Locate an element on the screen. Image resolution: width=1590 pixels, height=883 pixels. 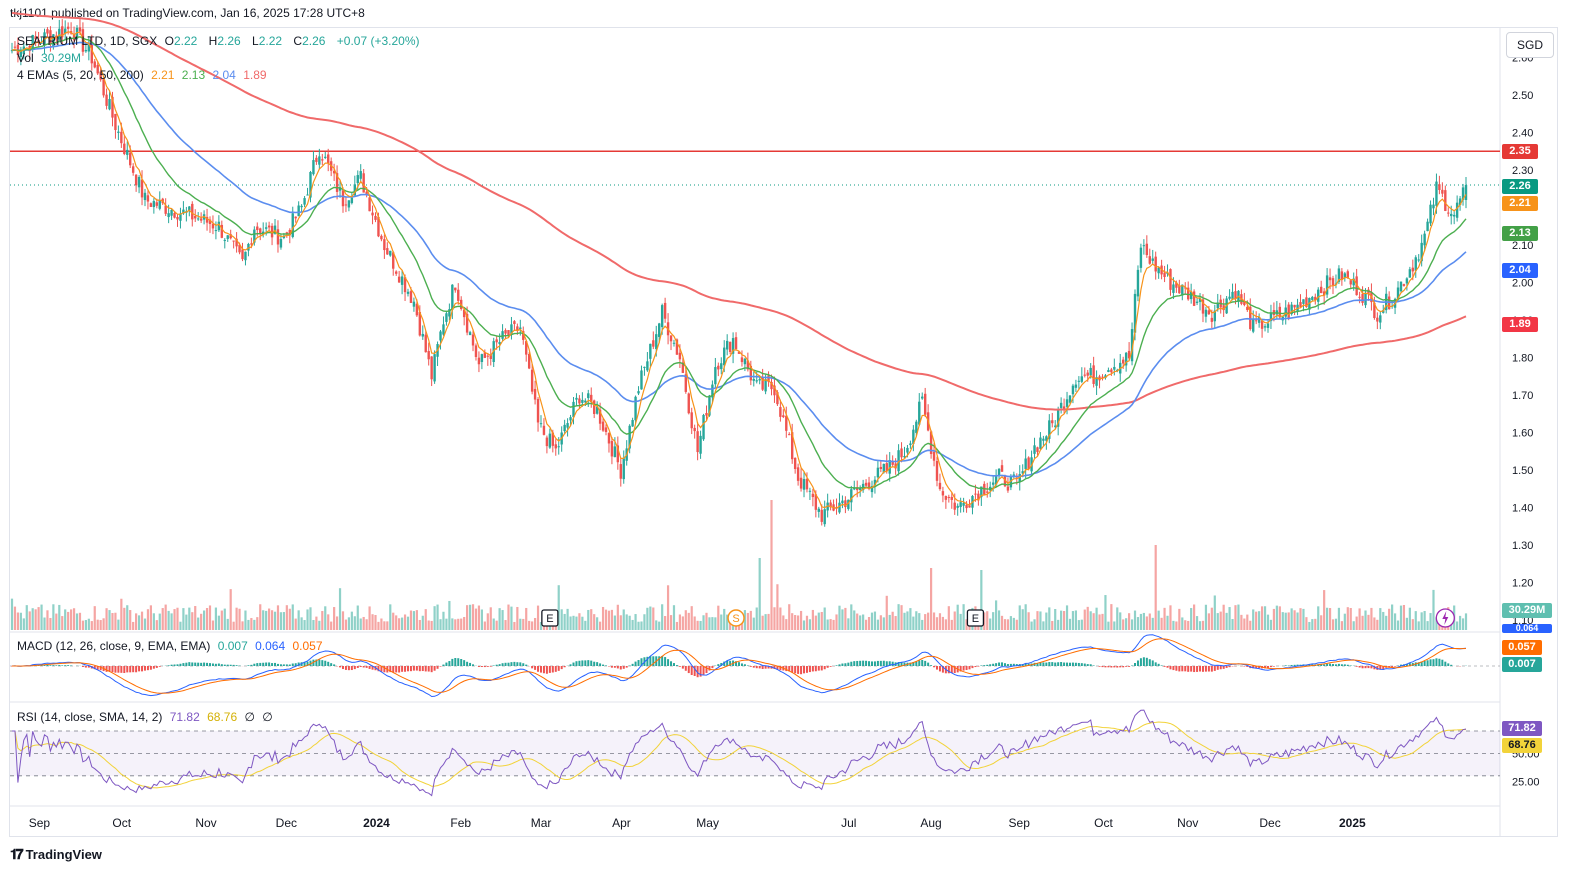
price-axis-tick: 2.30 is located at coordinates (1522, 171).